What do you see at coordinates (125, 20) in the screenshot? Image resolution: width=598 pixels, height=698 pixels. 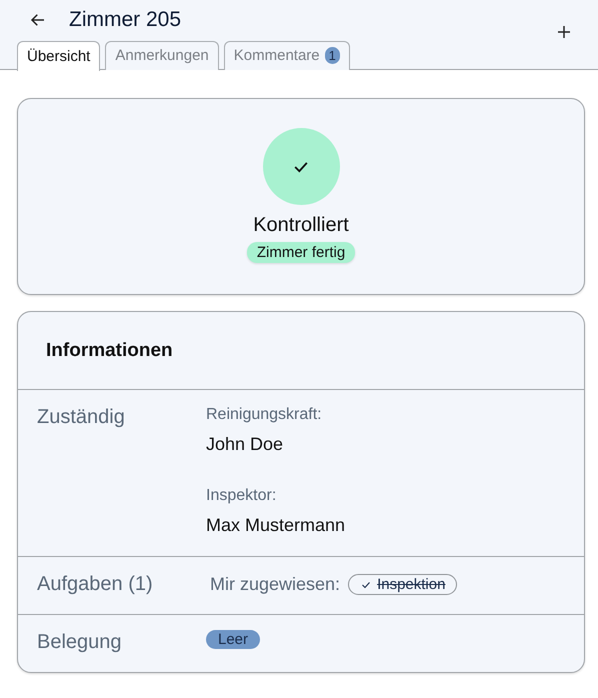 I see `page-title: Zimmer 205` at bounding box center [125, 20].